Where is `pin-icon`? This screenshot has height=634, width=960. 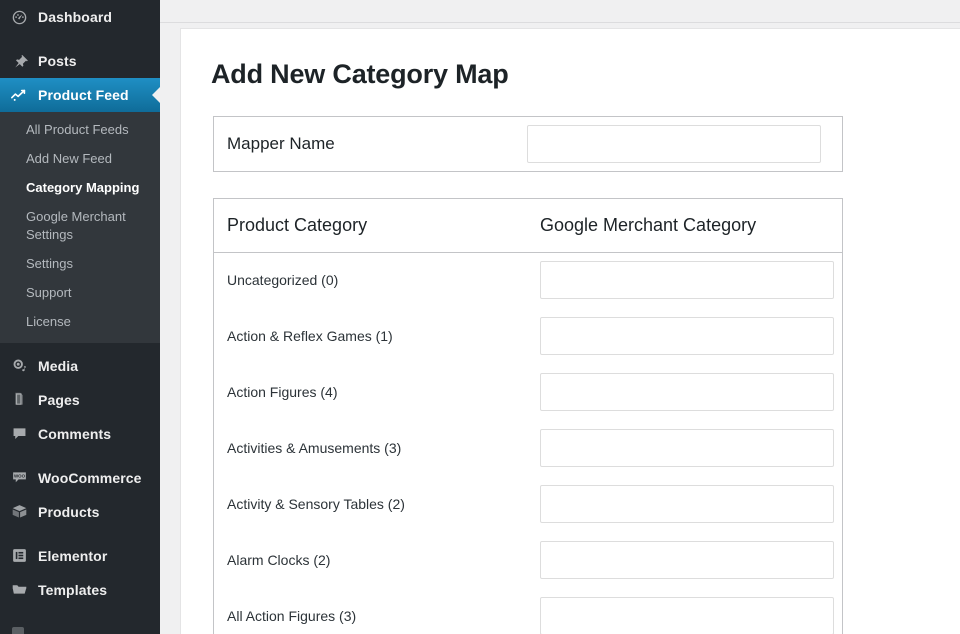
pin-icon is located at coordinates (19, 61).